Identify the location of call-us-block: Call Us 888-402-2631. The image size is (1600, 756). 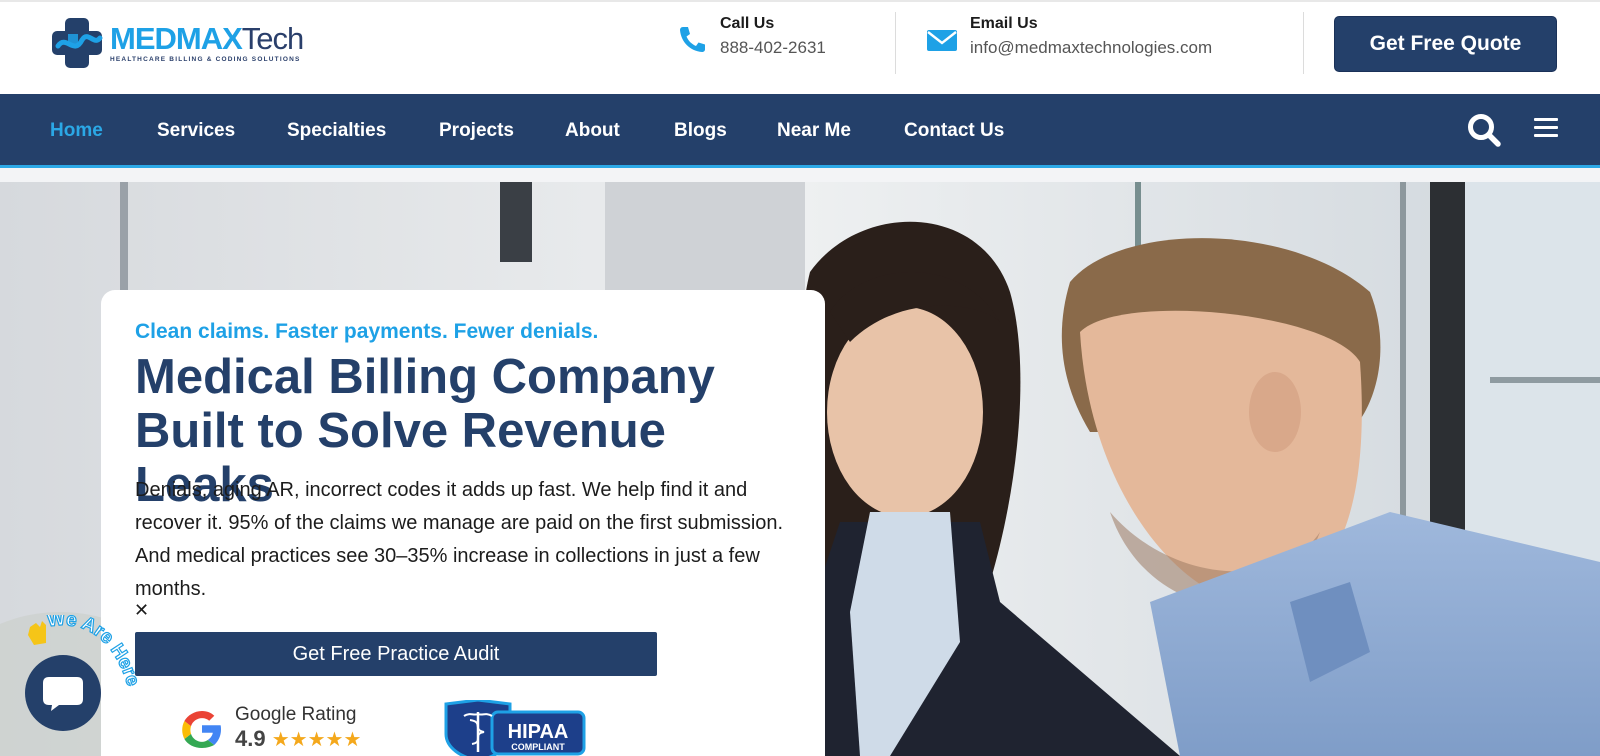
(750, 43).